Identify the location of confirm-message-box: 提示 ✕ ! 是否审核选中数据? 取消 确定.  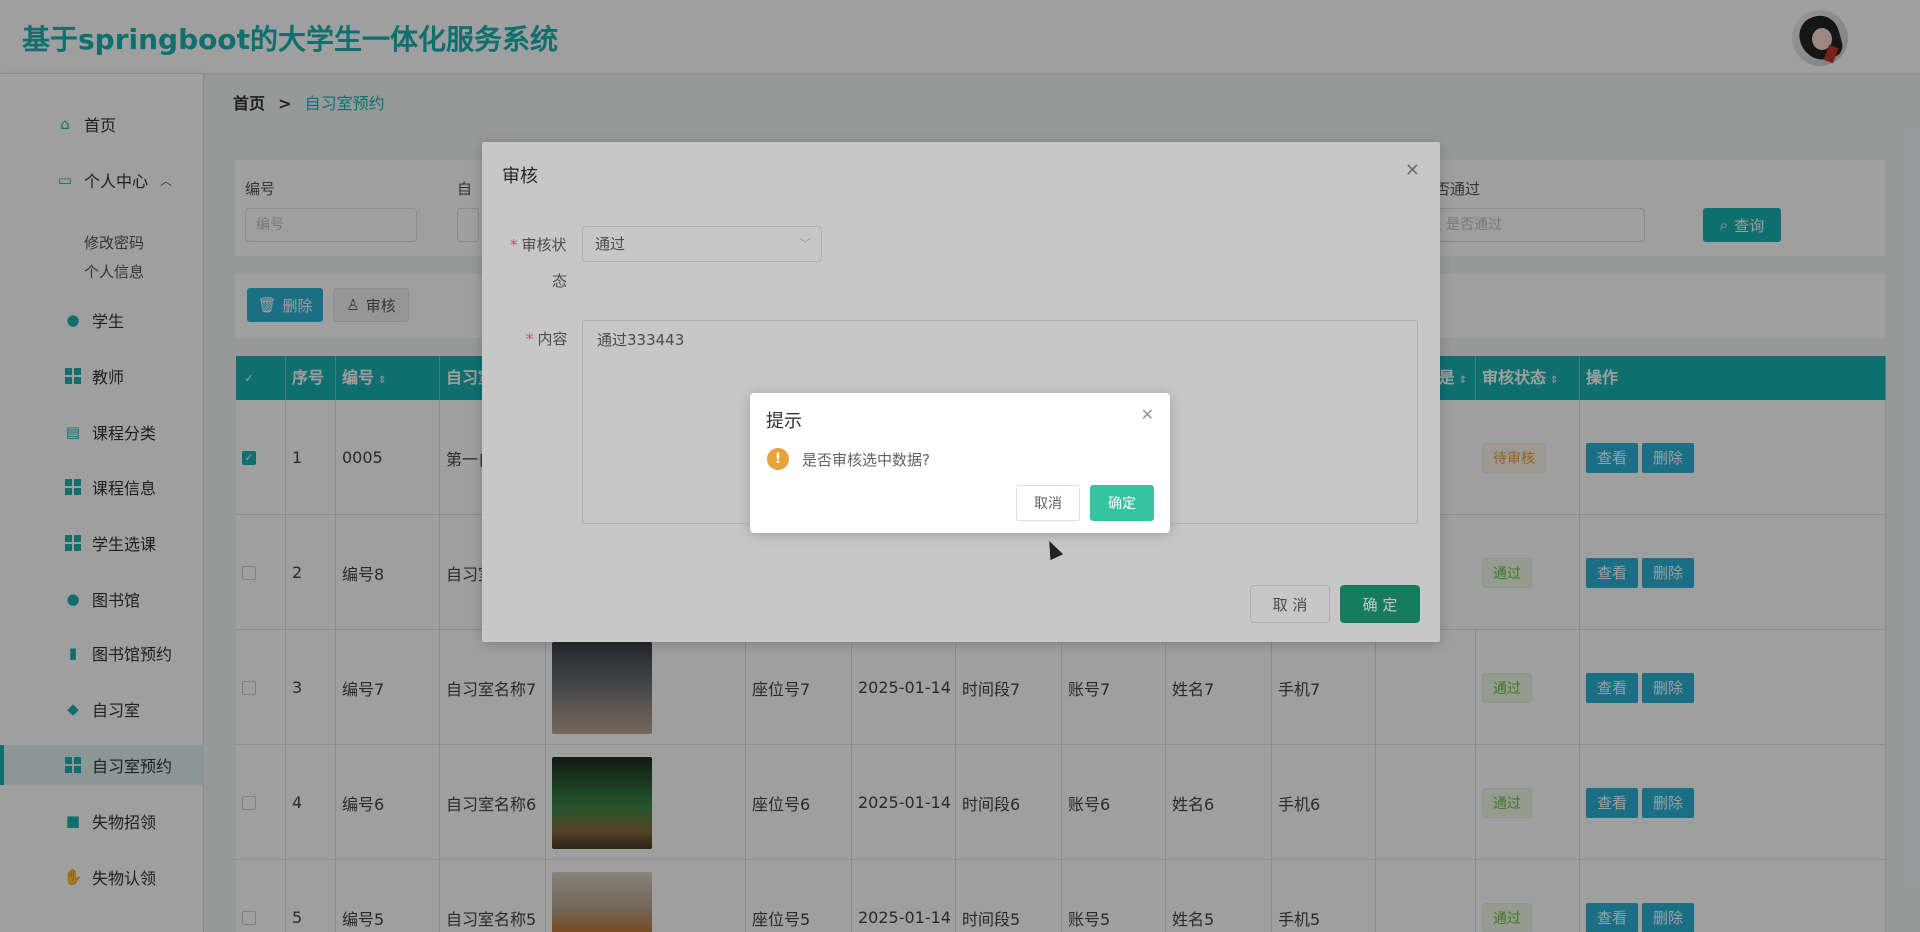
(960, 463).